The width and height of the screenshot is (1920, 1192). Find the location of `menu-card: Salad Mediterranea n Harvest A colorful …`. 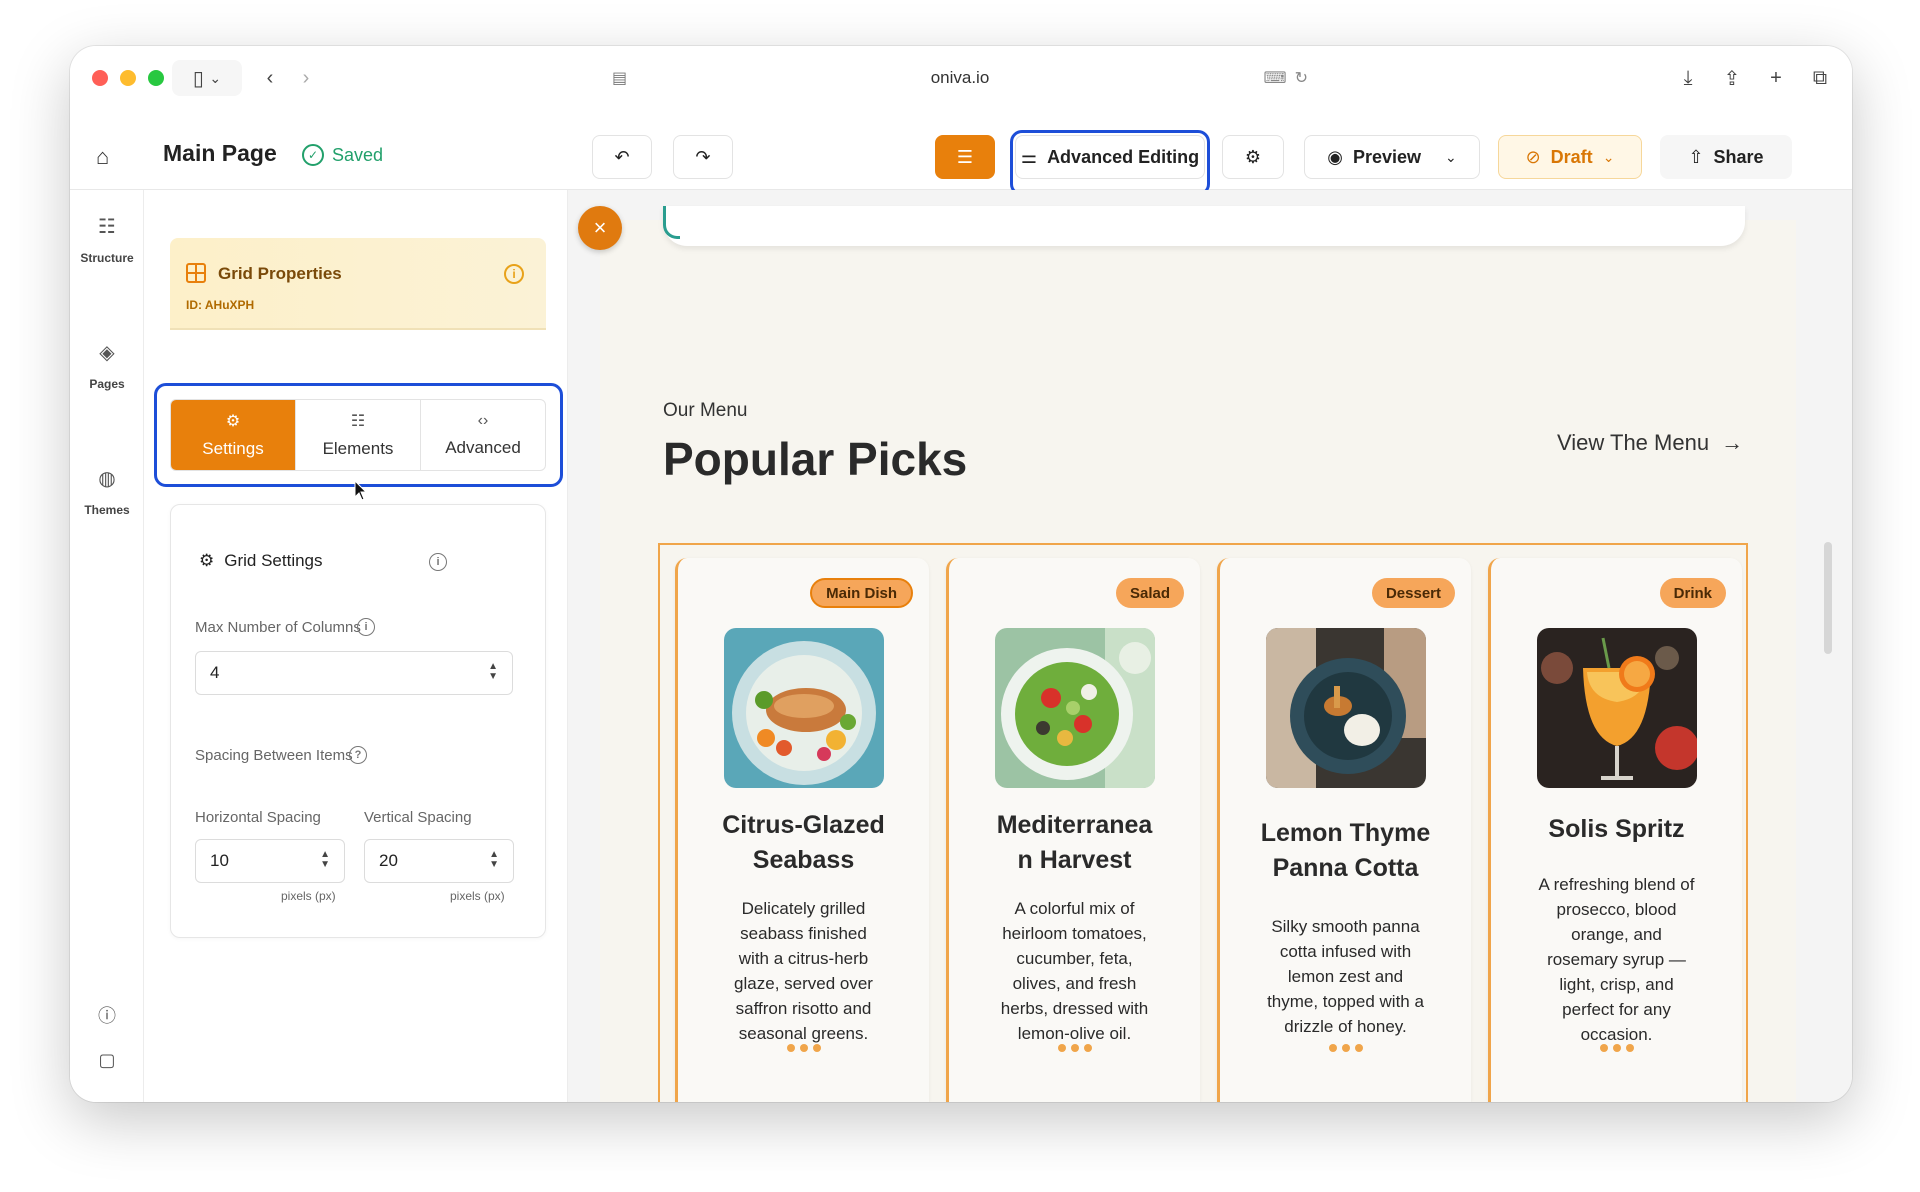

menu-card: Salad Mediterranea n Harvest A colorful … is located at coordinates (1073, 830).